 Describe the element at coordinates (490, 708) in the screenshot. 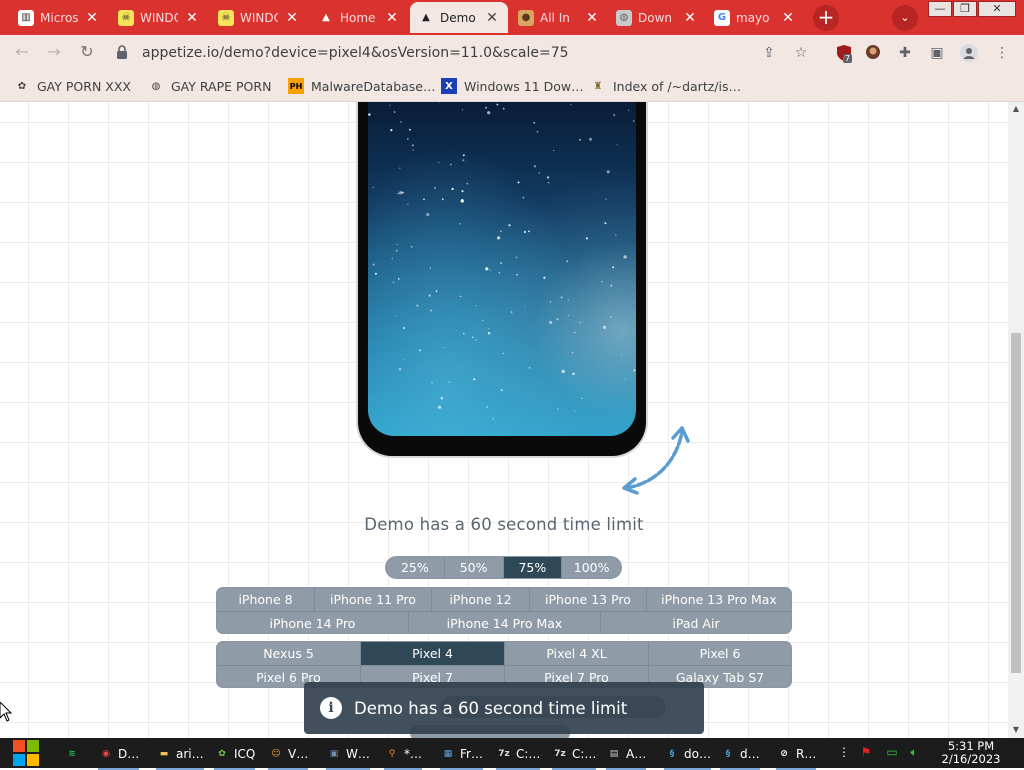

I see `toast-message: Demo has a 60 second time limit` at that location.